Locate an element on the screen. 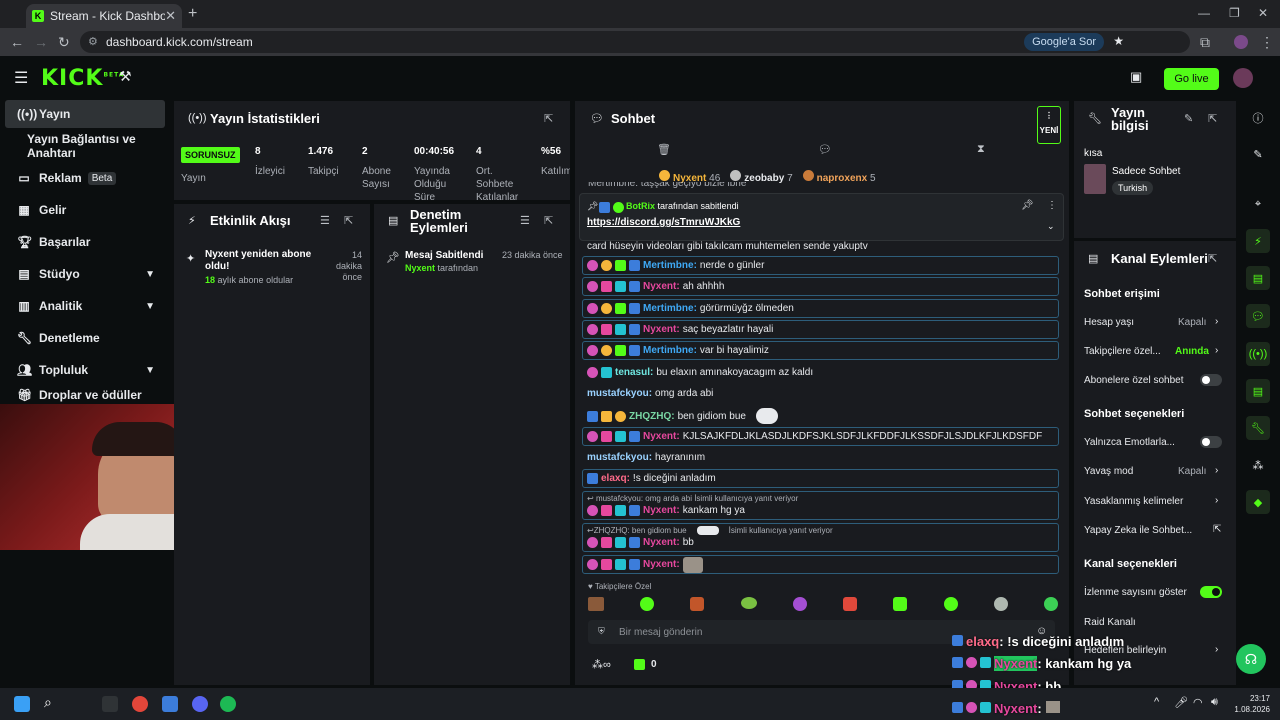  taskbar-clock: 23:17 1.08.2026 is located at coordinates (1251, 704).